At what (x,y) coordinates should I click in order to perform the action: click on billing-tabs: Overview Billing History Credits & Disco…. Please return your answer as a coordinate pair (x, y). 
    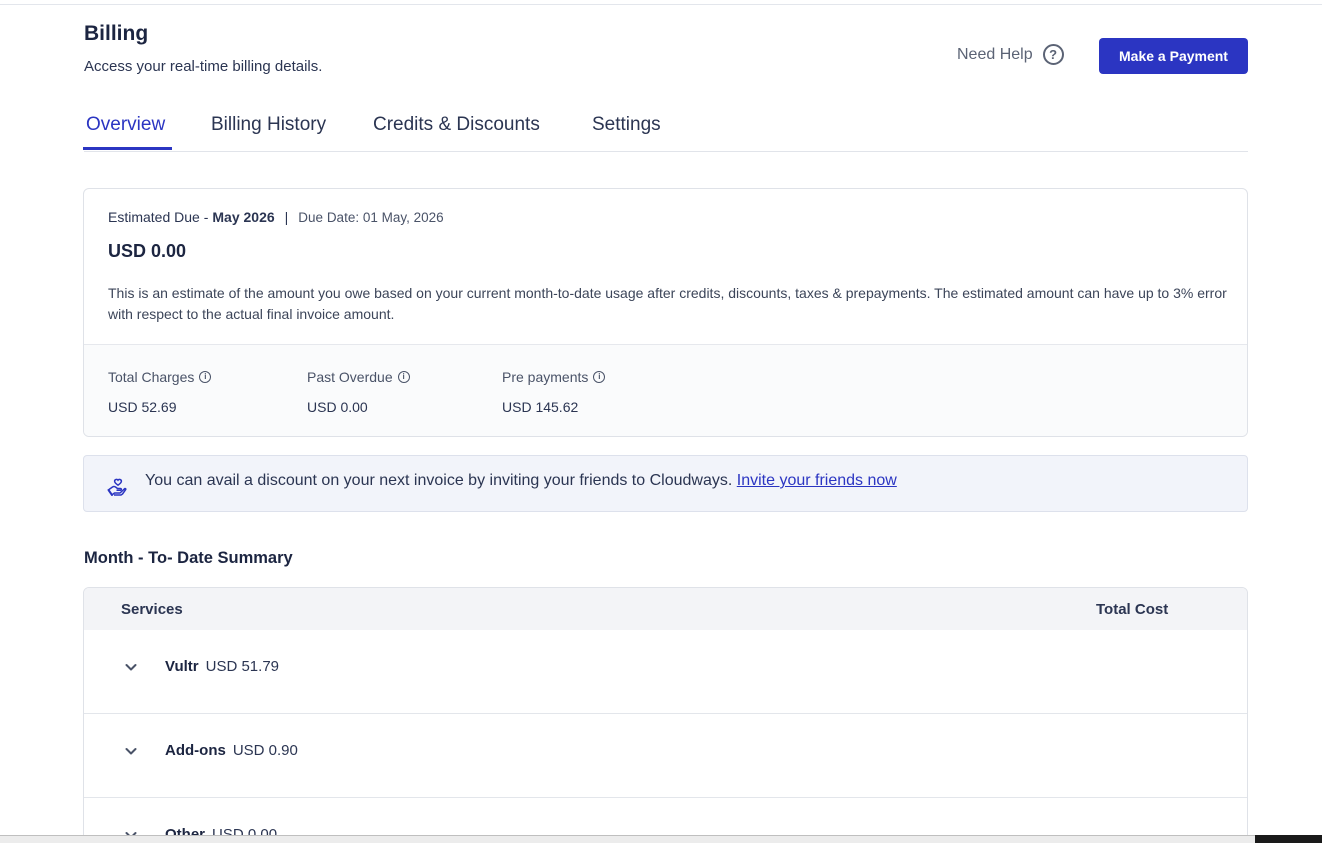
    Looking at the image, I should click on (665, 130).